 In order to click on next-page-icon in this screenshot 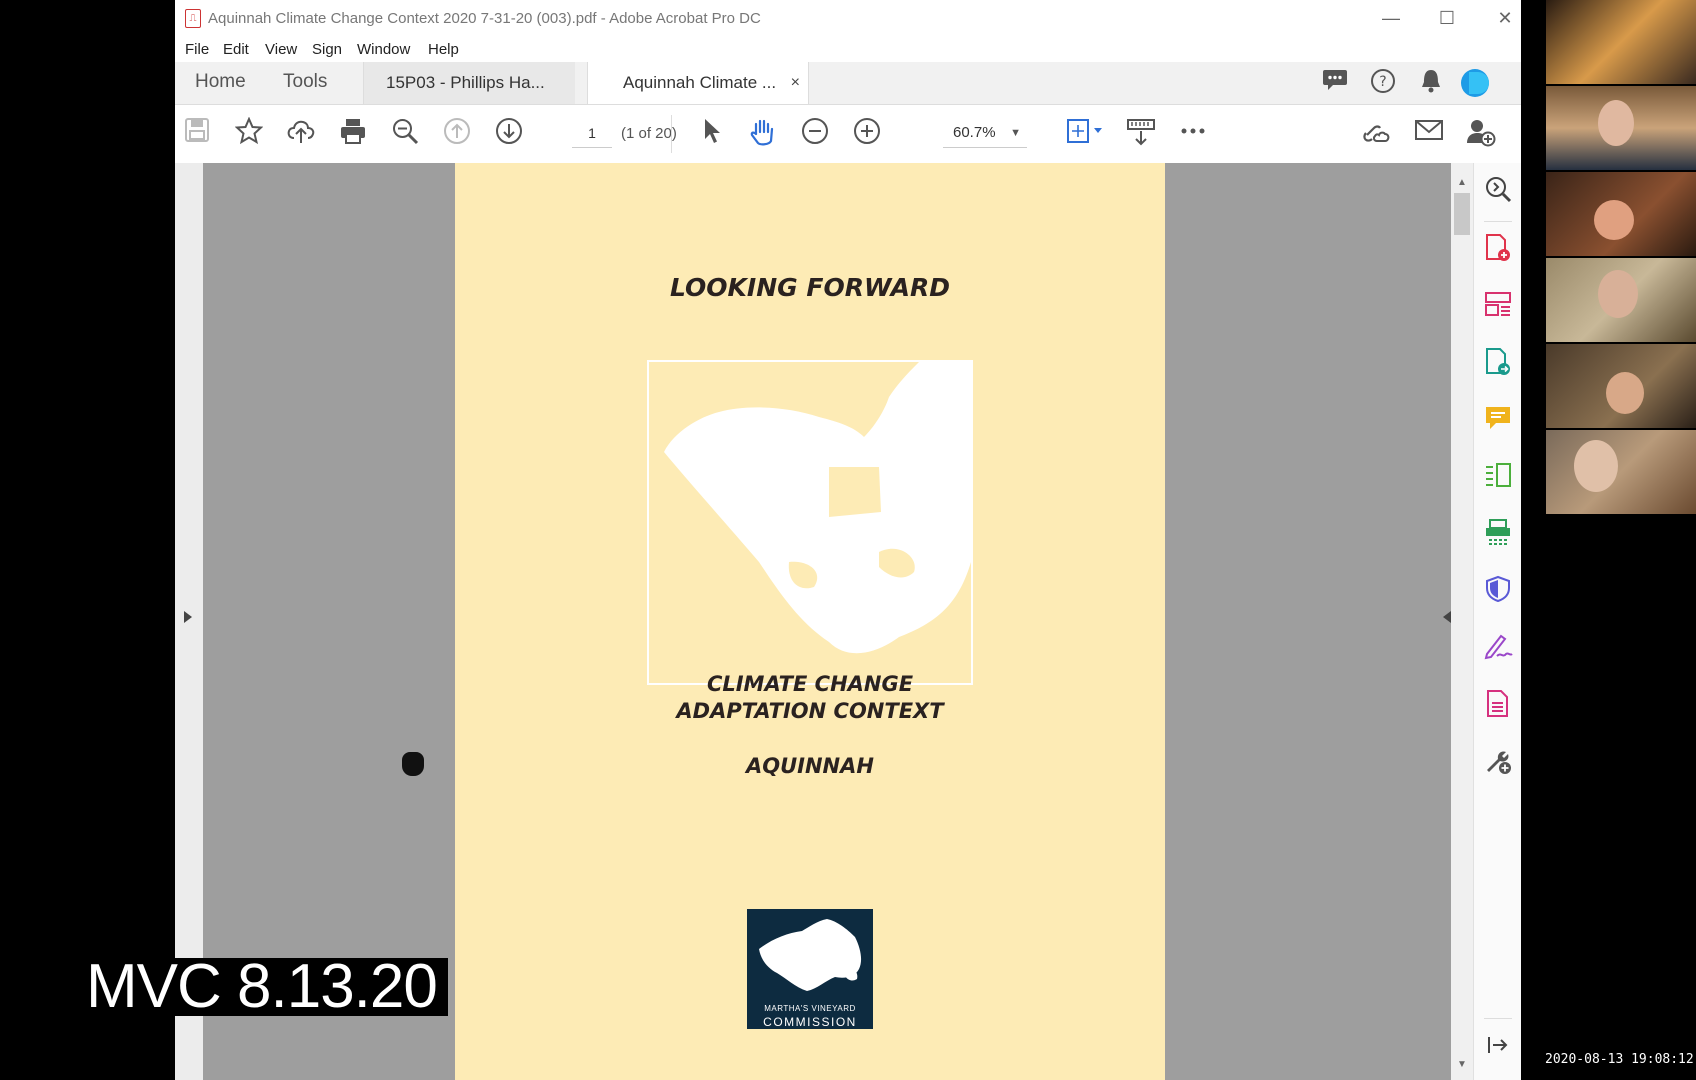, I will do `click(509, 134)`.